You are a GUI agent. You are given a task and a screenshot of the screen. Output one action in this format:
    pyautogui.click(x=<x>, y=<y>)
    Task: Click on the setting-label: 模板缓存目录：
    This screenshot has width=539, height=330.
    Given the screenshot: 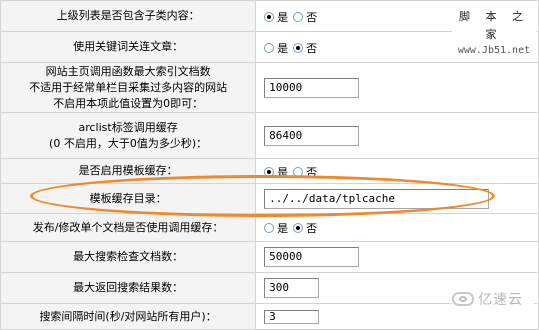 What is the action you would take?
    pyautogui.click(x=128, y=198)
    